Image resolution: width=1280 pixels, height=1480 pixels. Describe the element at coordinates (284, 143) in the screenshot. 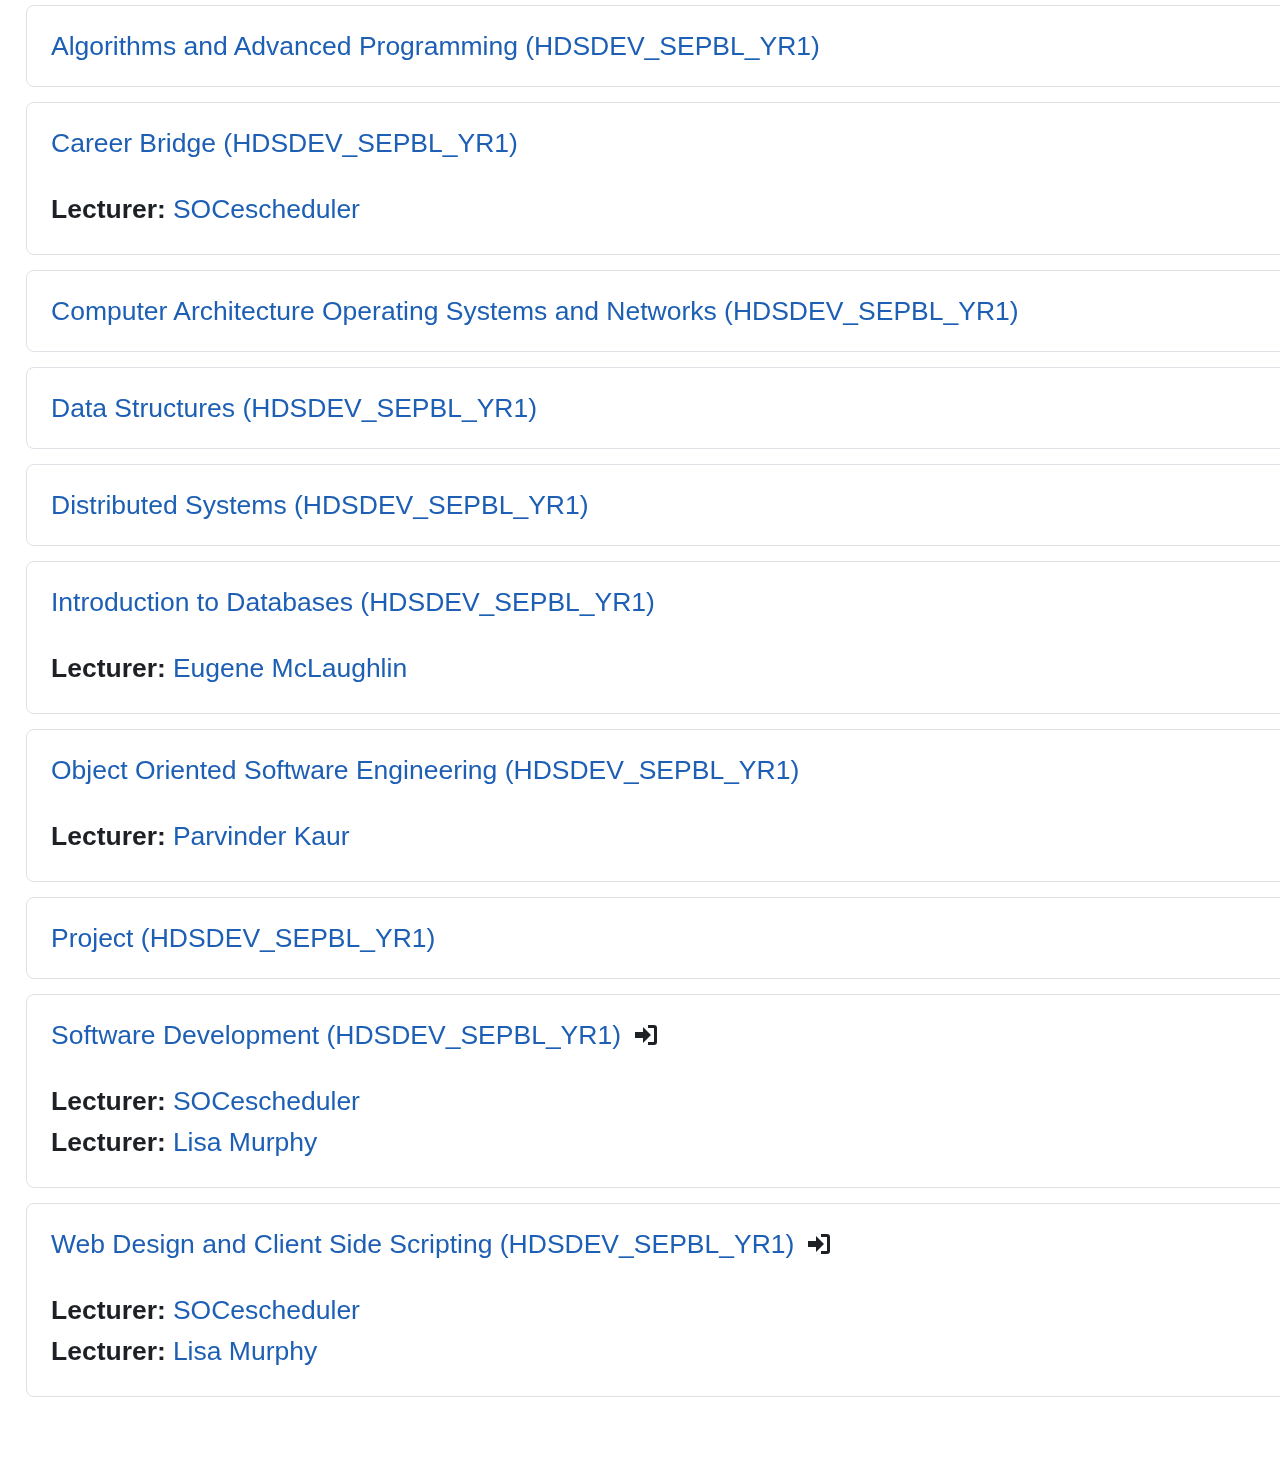

I see `course-link: Career Bridge (HDSDEV_SEPBL_YR1)` at that location.